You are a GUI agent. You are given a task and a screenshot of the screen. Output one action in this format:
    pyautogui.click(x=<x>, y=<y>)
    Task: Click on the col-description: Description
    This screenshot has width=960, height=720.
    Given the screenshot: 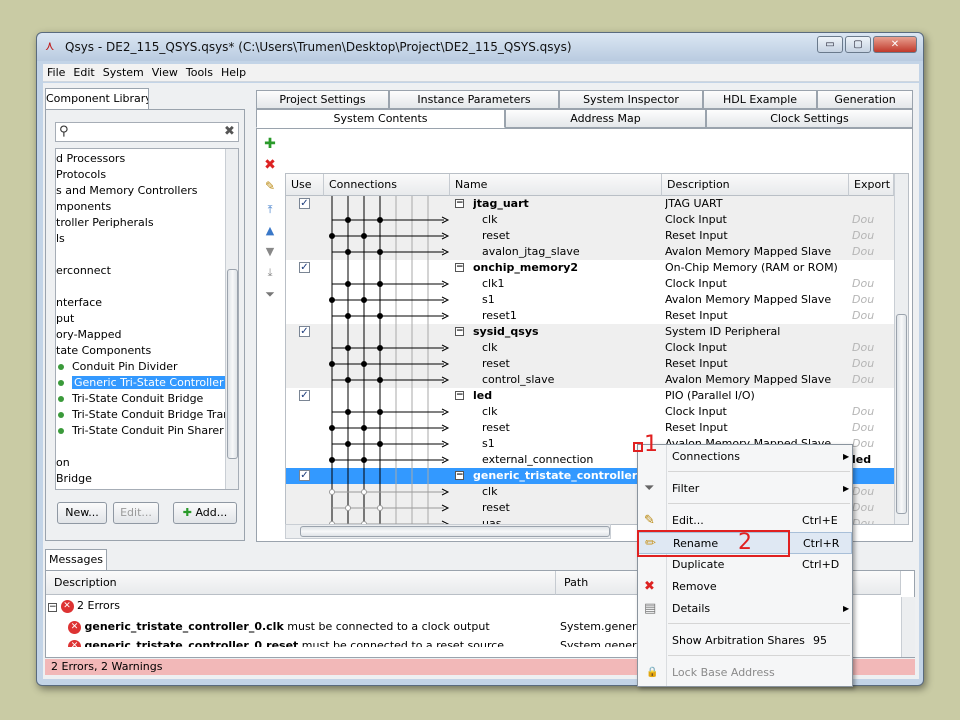 What is the action you would take?
    pyautogui.click(x=755, y=185)
    